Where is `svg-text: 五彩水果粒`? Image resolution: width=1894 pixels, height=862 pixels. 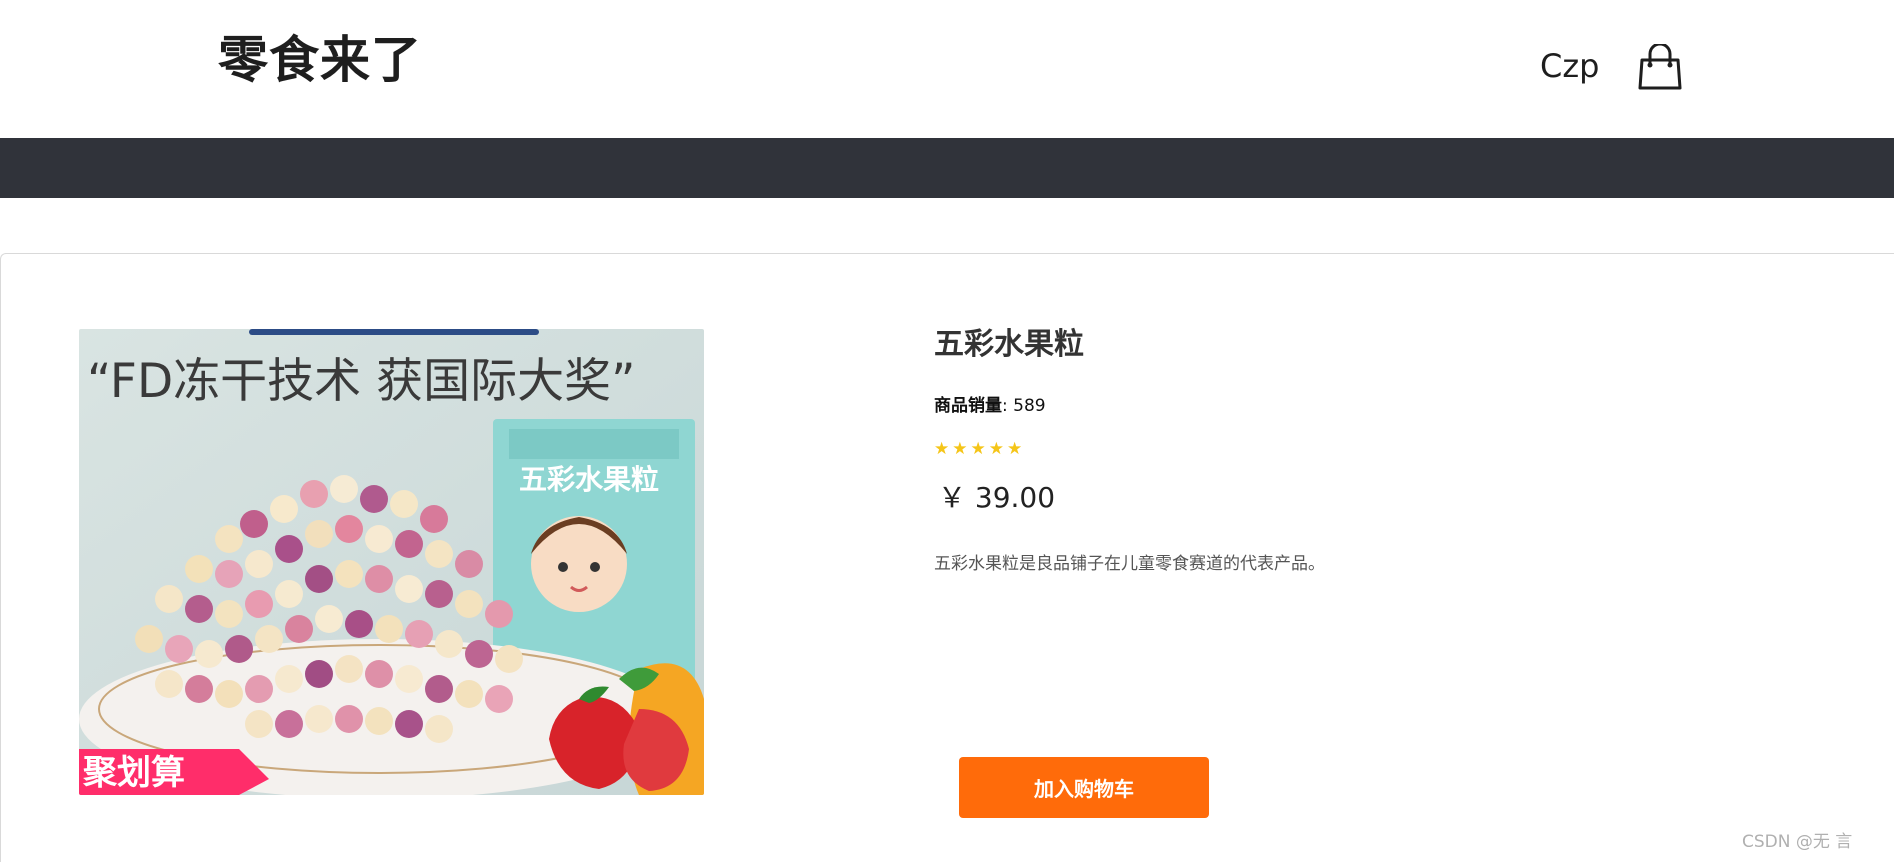 svg-text: 五彩水果粒 is located at coordinates (589, 479).